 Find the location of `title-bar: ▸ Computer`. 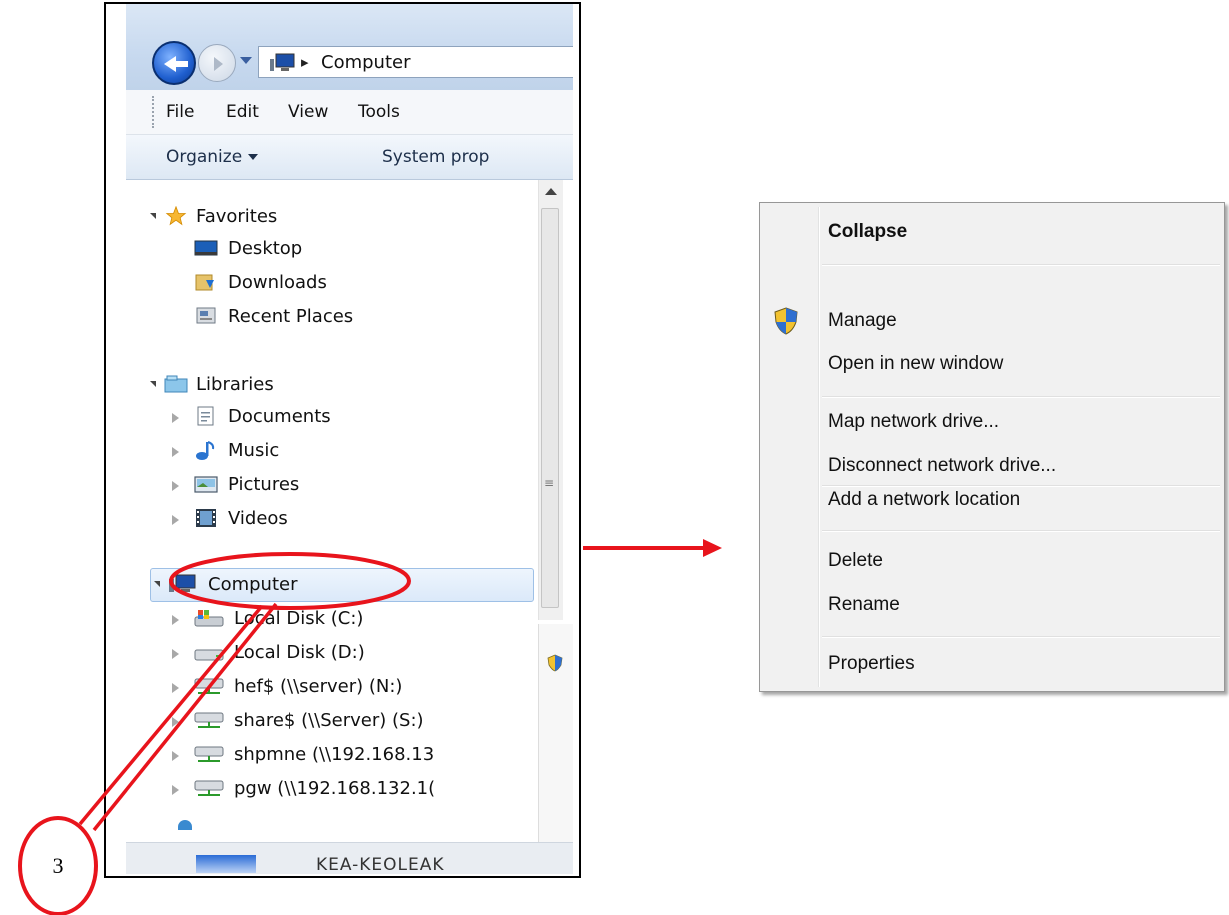

title-bar: ▸ Computer is located at coordinates (349, 47).